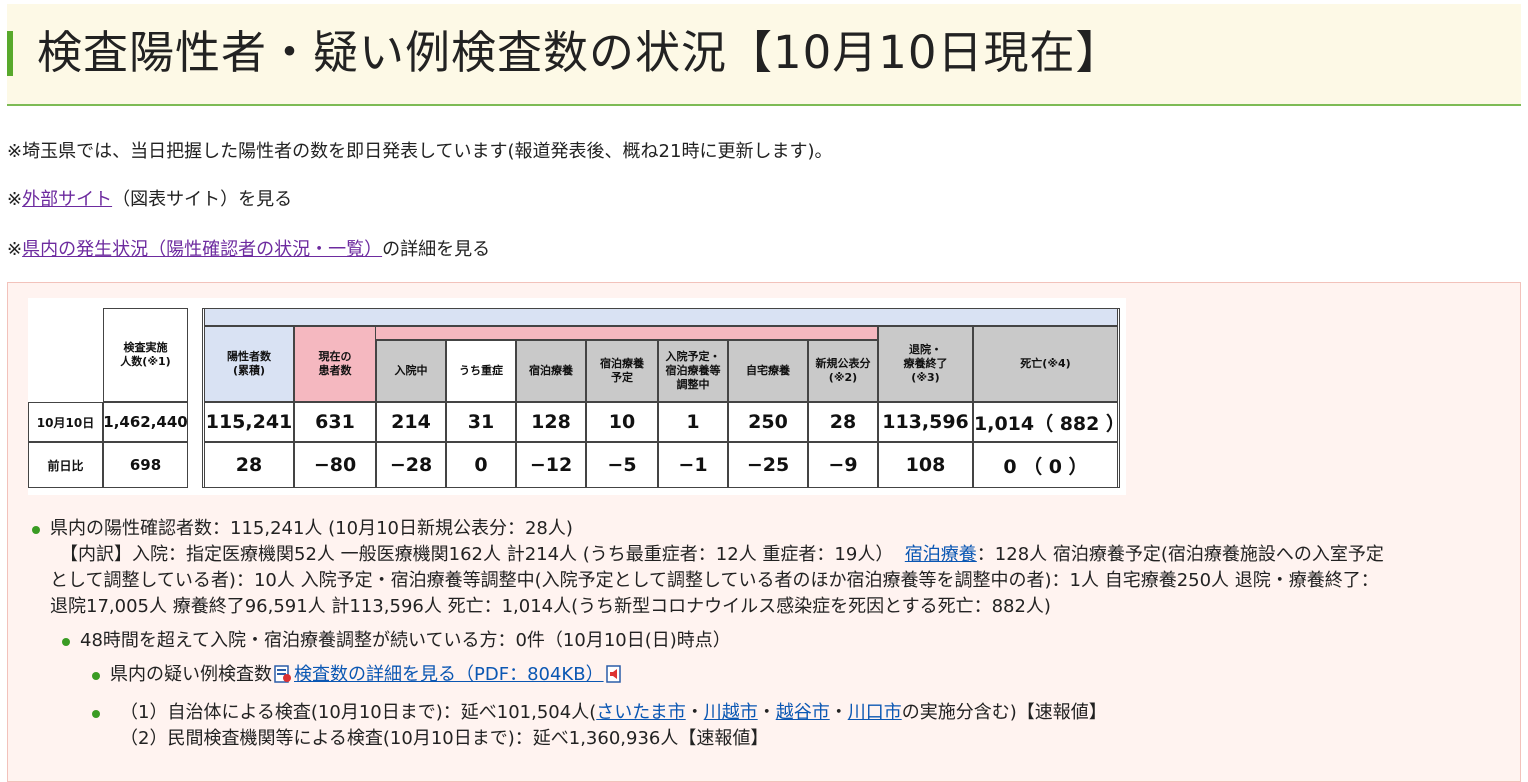 This screenshot has width=1528, height=782. Describe the element at coordinates (925, 465) in the screenshot. I see `table-cell-discharged: 108` at that location.